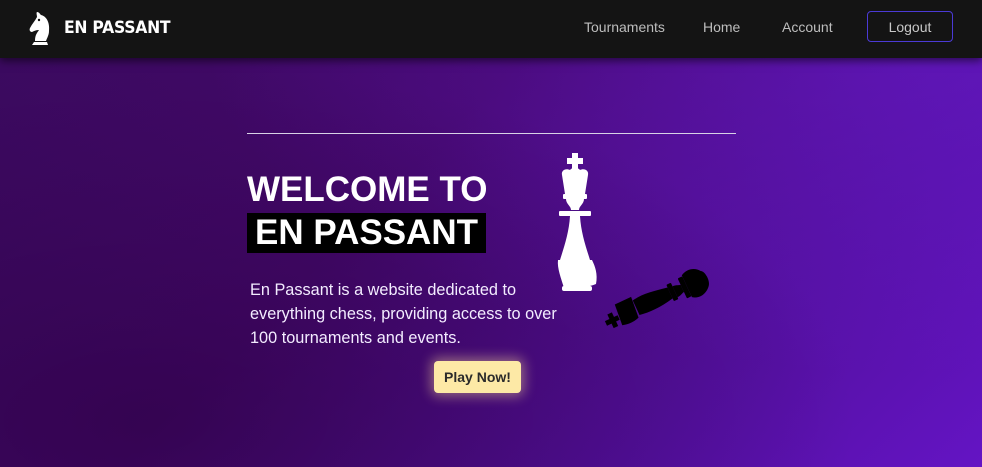 The width and height of the screenshot is (982, 467). Describe the element at coordinates (910, 26) in the screenshot. I see `logout-button: Logout` at that location.